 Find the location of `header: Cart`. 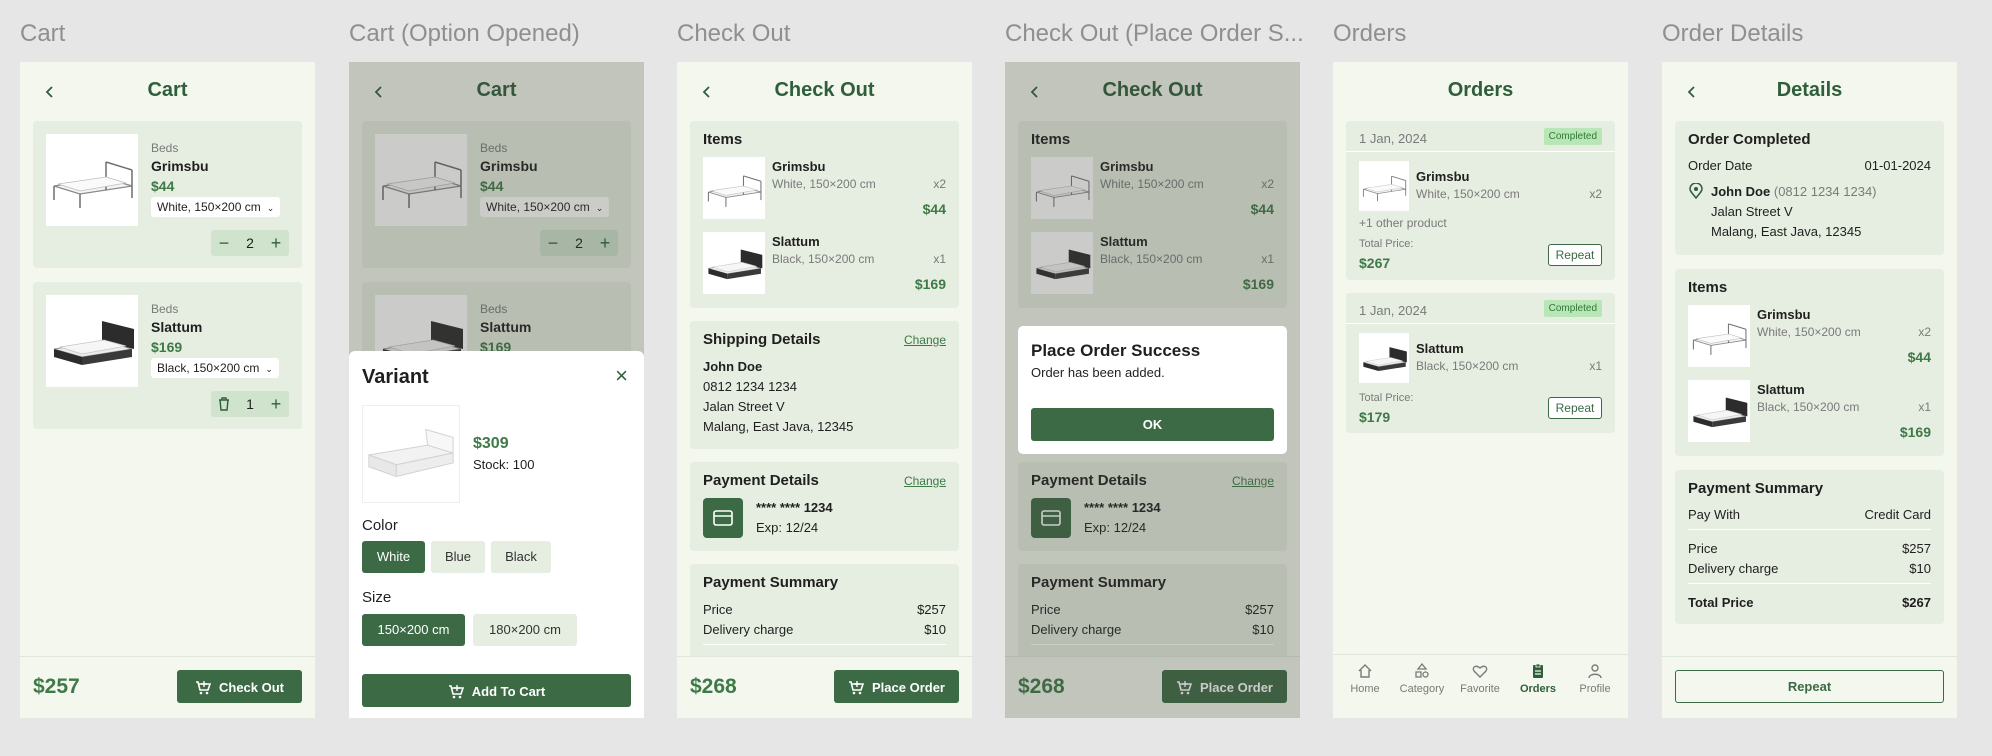

header: Cart is located at coordinates (167, 92).